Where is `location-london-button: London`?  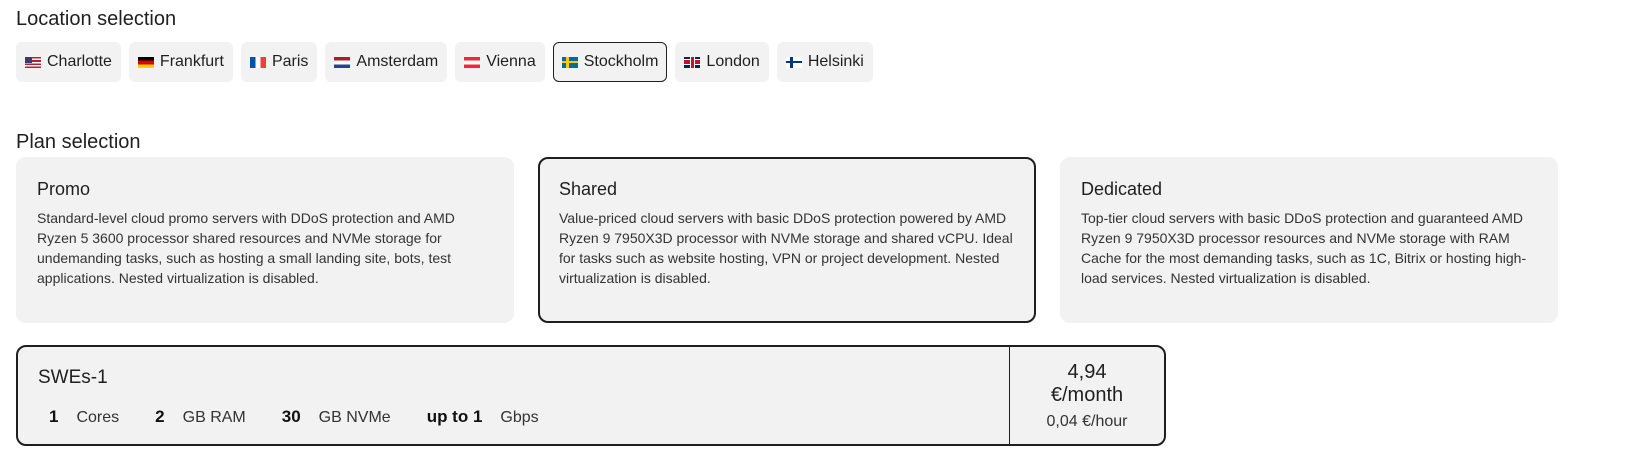 location-london-button: London is located at coordinates (722, 62).